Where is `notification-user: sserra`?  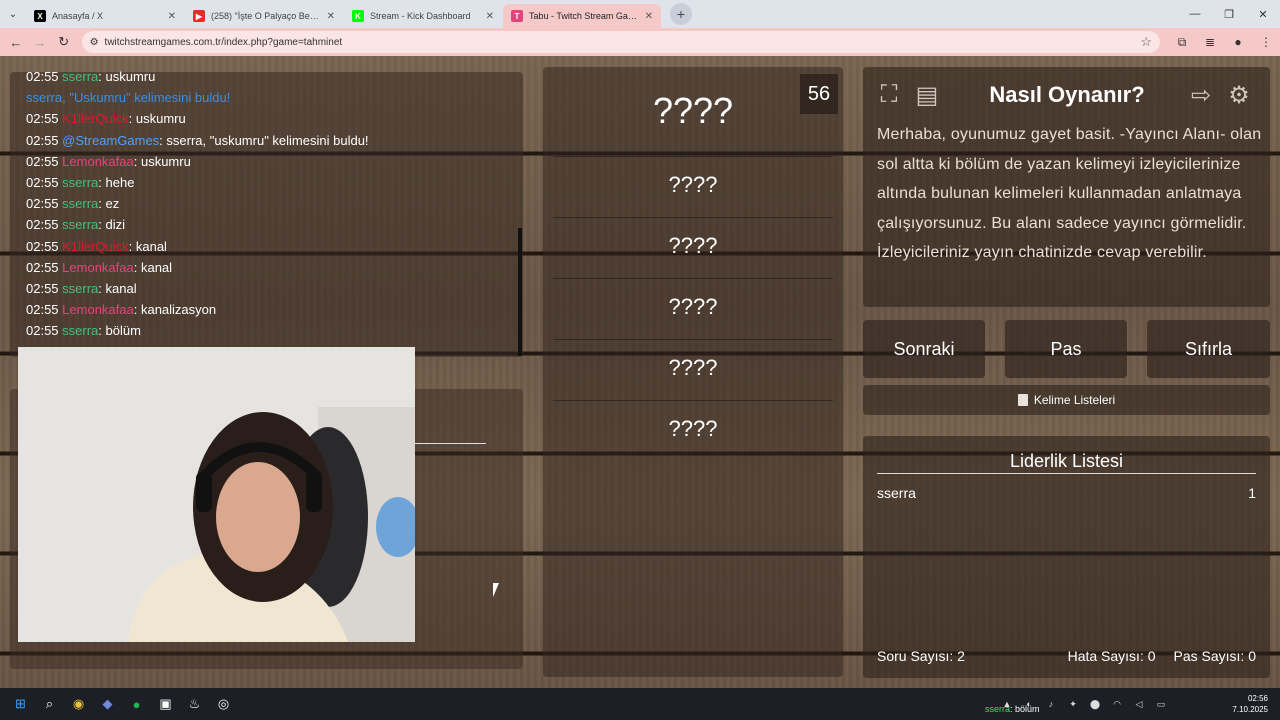 notification-user: sserra is located at coordinates (998, 709).